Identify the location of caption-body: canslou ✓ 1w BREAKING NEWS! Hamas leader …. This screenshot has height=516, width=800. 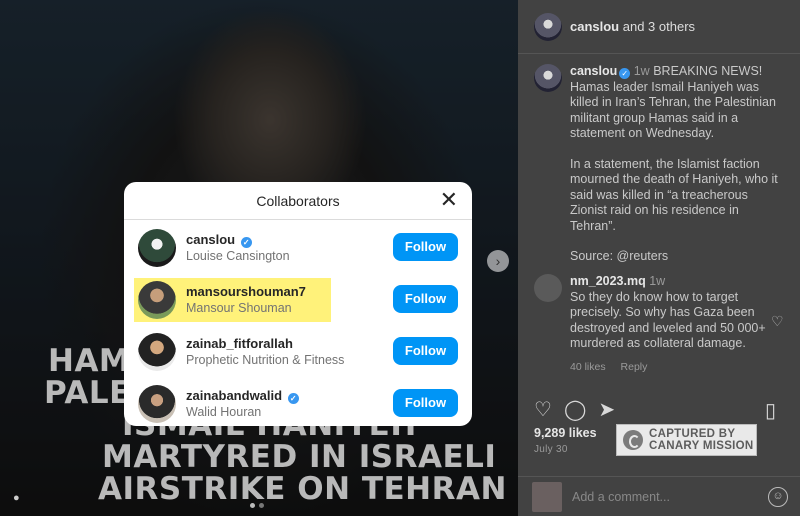
(677, 164).